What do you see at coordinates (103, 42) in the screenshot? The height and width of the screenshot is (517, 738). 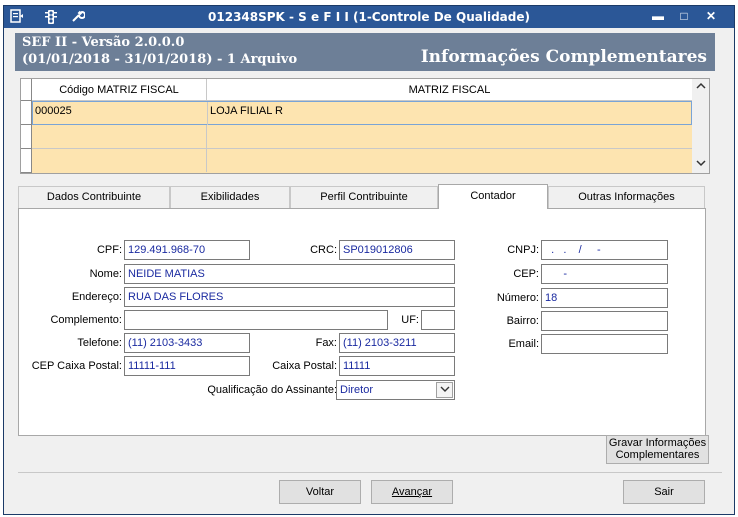 I see `version-label: SEF II - Versão 2.0.0.0` at bounding box center [103, 42].